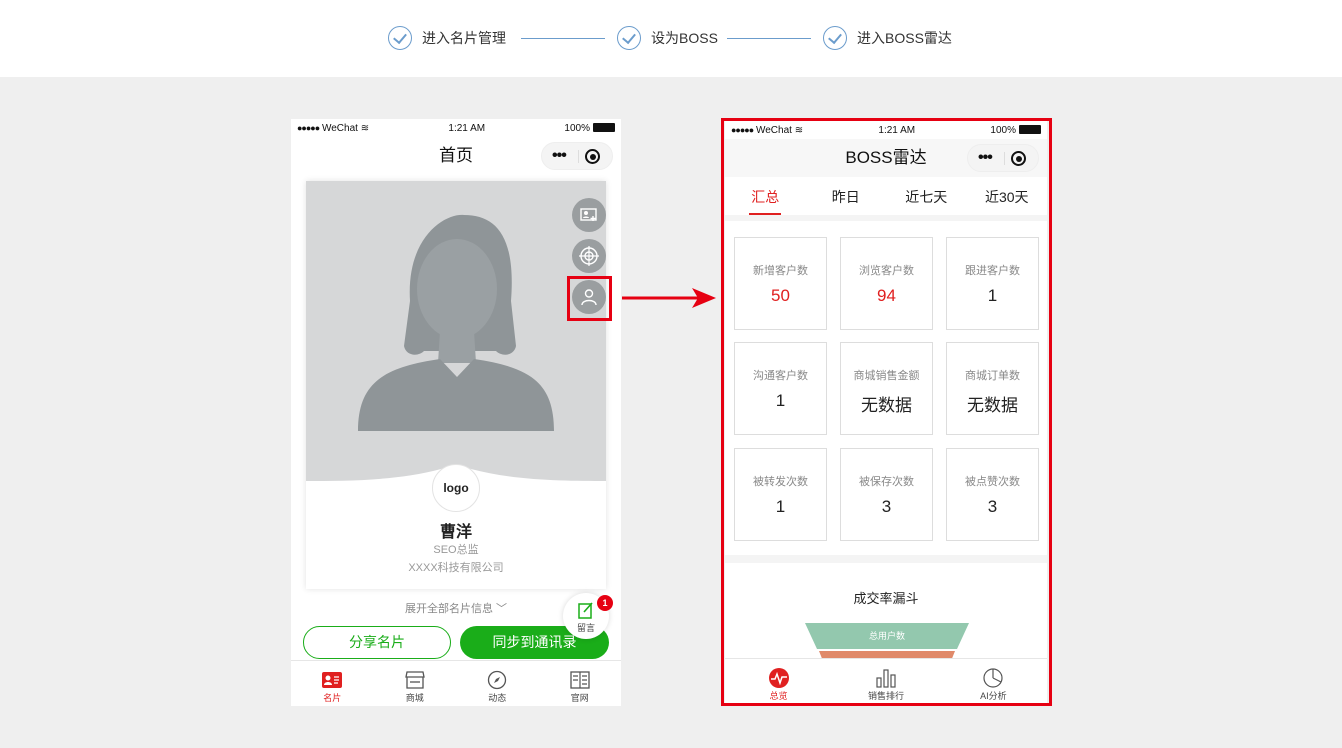 This screenshot has width=1342, height=748. What do you see at coordinates (464, 38) in the screenshot?
I see `step-label: 进入名片管理` at bounding box center [464, 38].